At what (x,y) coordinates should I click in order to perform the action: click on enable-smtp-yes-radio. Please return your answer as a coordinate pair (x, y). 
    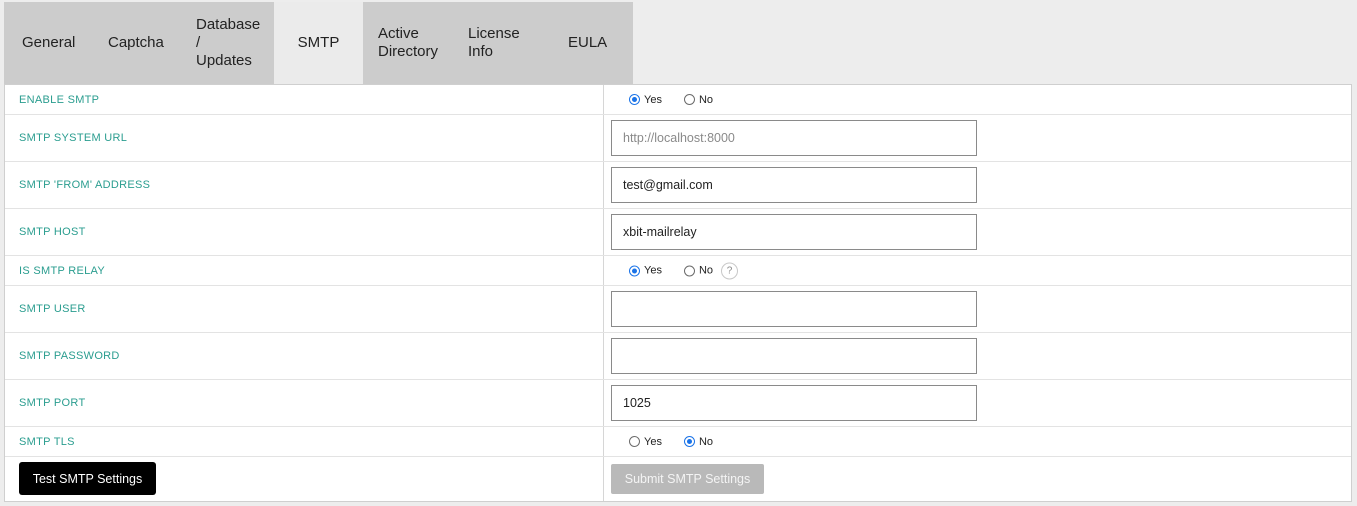
    Looking at the image, I should click on (634, 99).